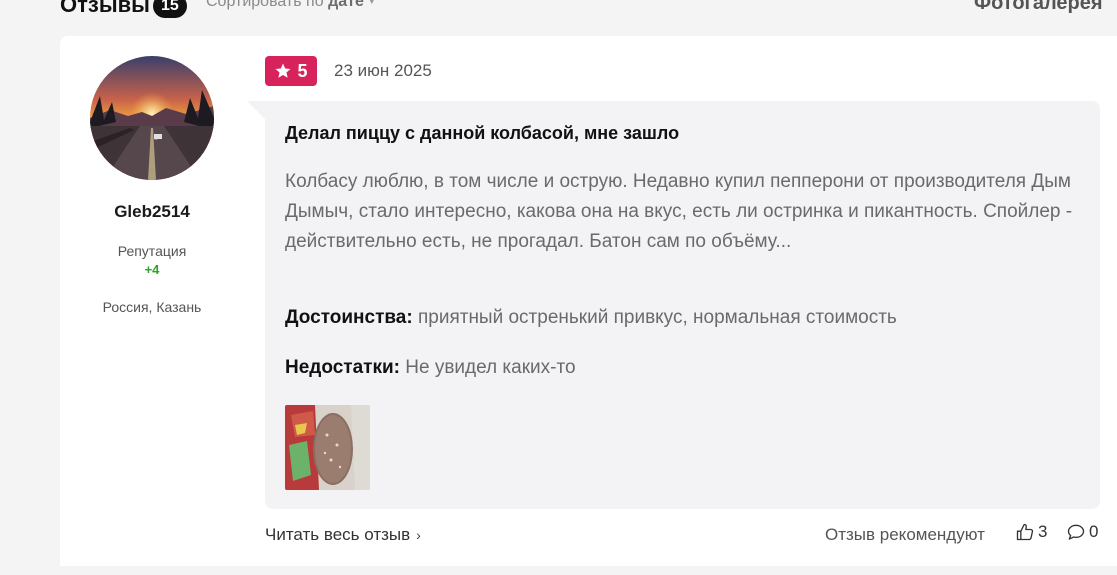  What do you see at coordinates (302, 70) in the screenshot?
I see `rating-value: 5` at bounding box center [302, 70].